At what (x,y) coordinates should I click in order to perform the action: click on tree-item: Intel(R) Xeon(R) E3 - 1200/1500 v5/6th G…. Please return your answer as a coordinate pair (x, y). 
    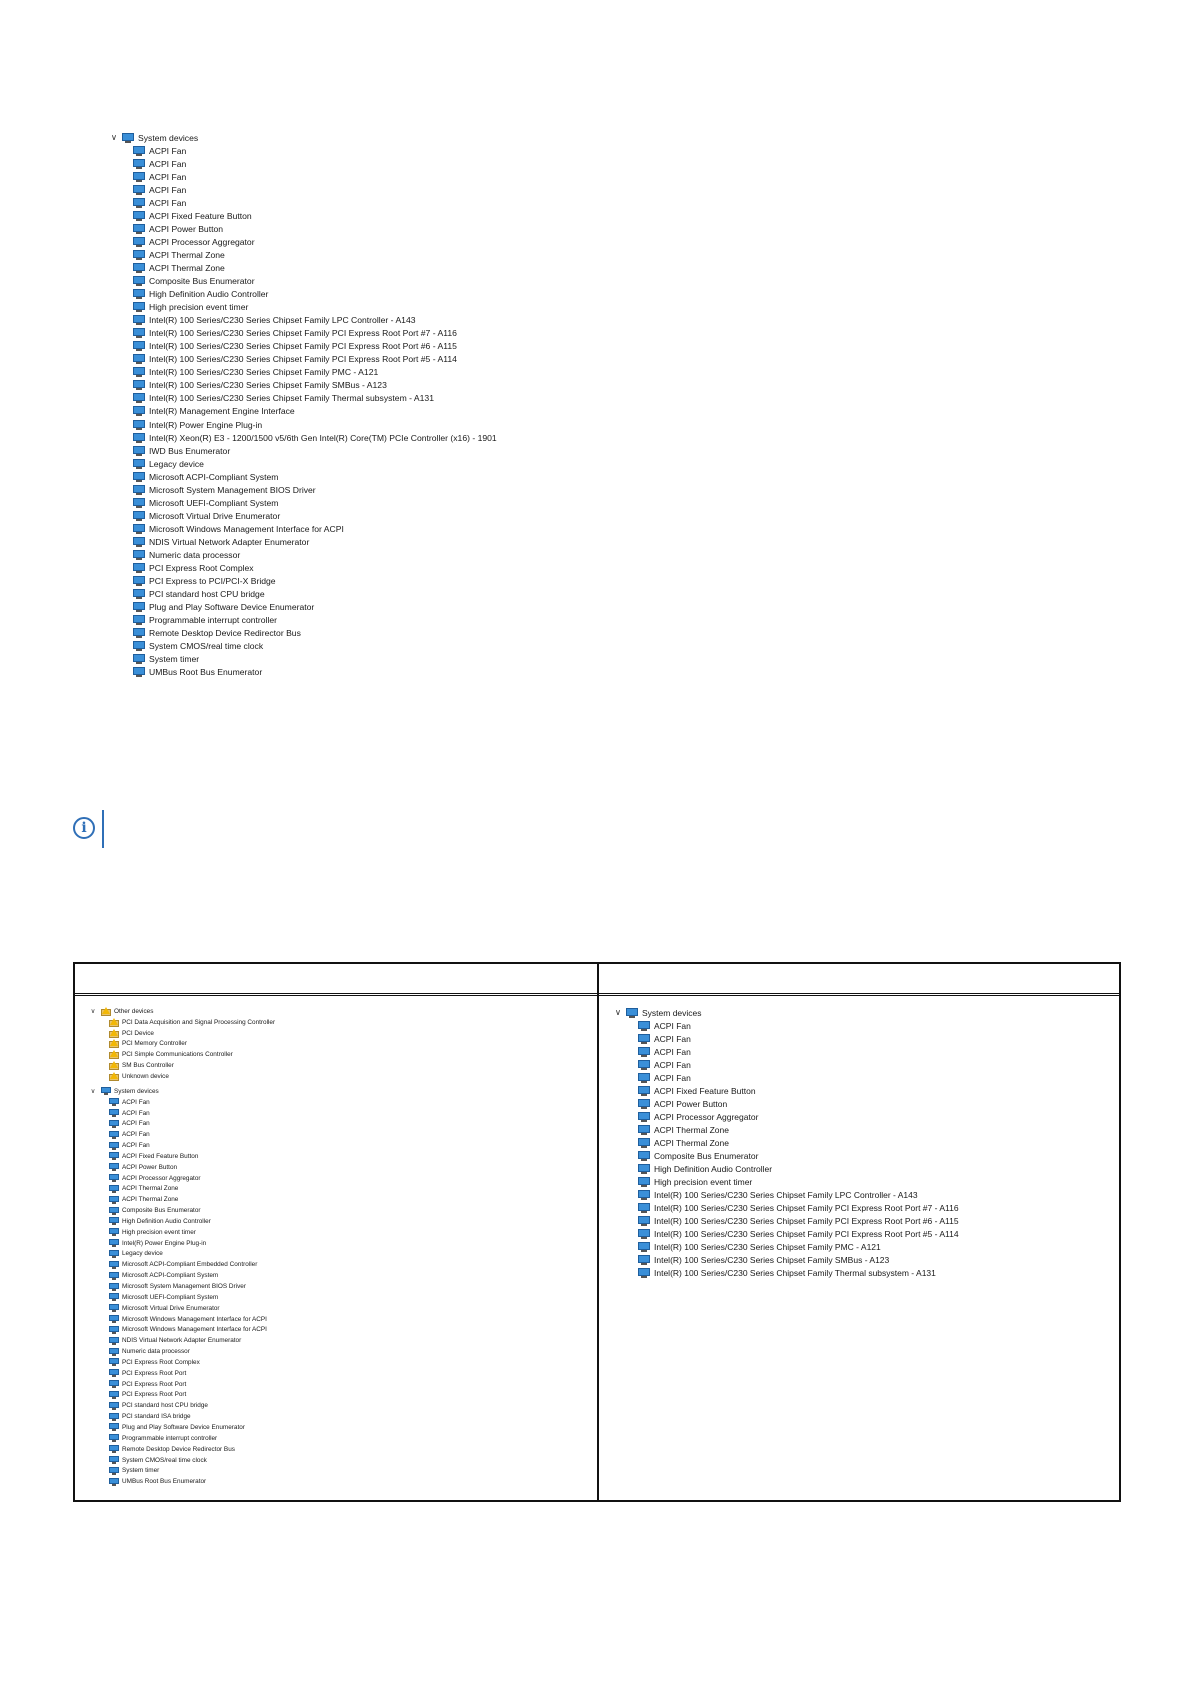
    Looking at the image, I should click on (302, 437).